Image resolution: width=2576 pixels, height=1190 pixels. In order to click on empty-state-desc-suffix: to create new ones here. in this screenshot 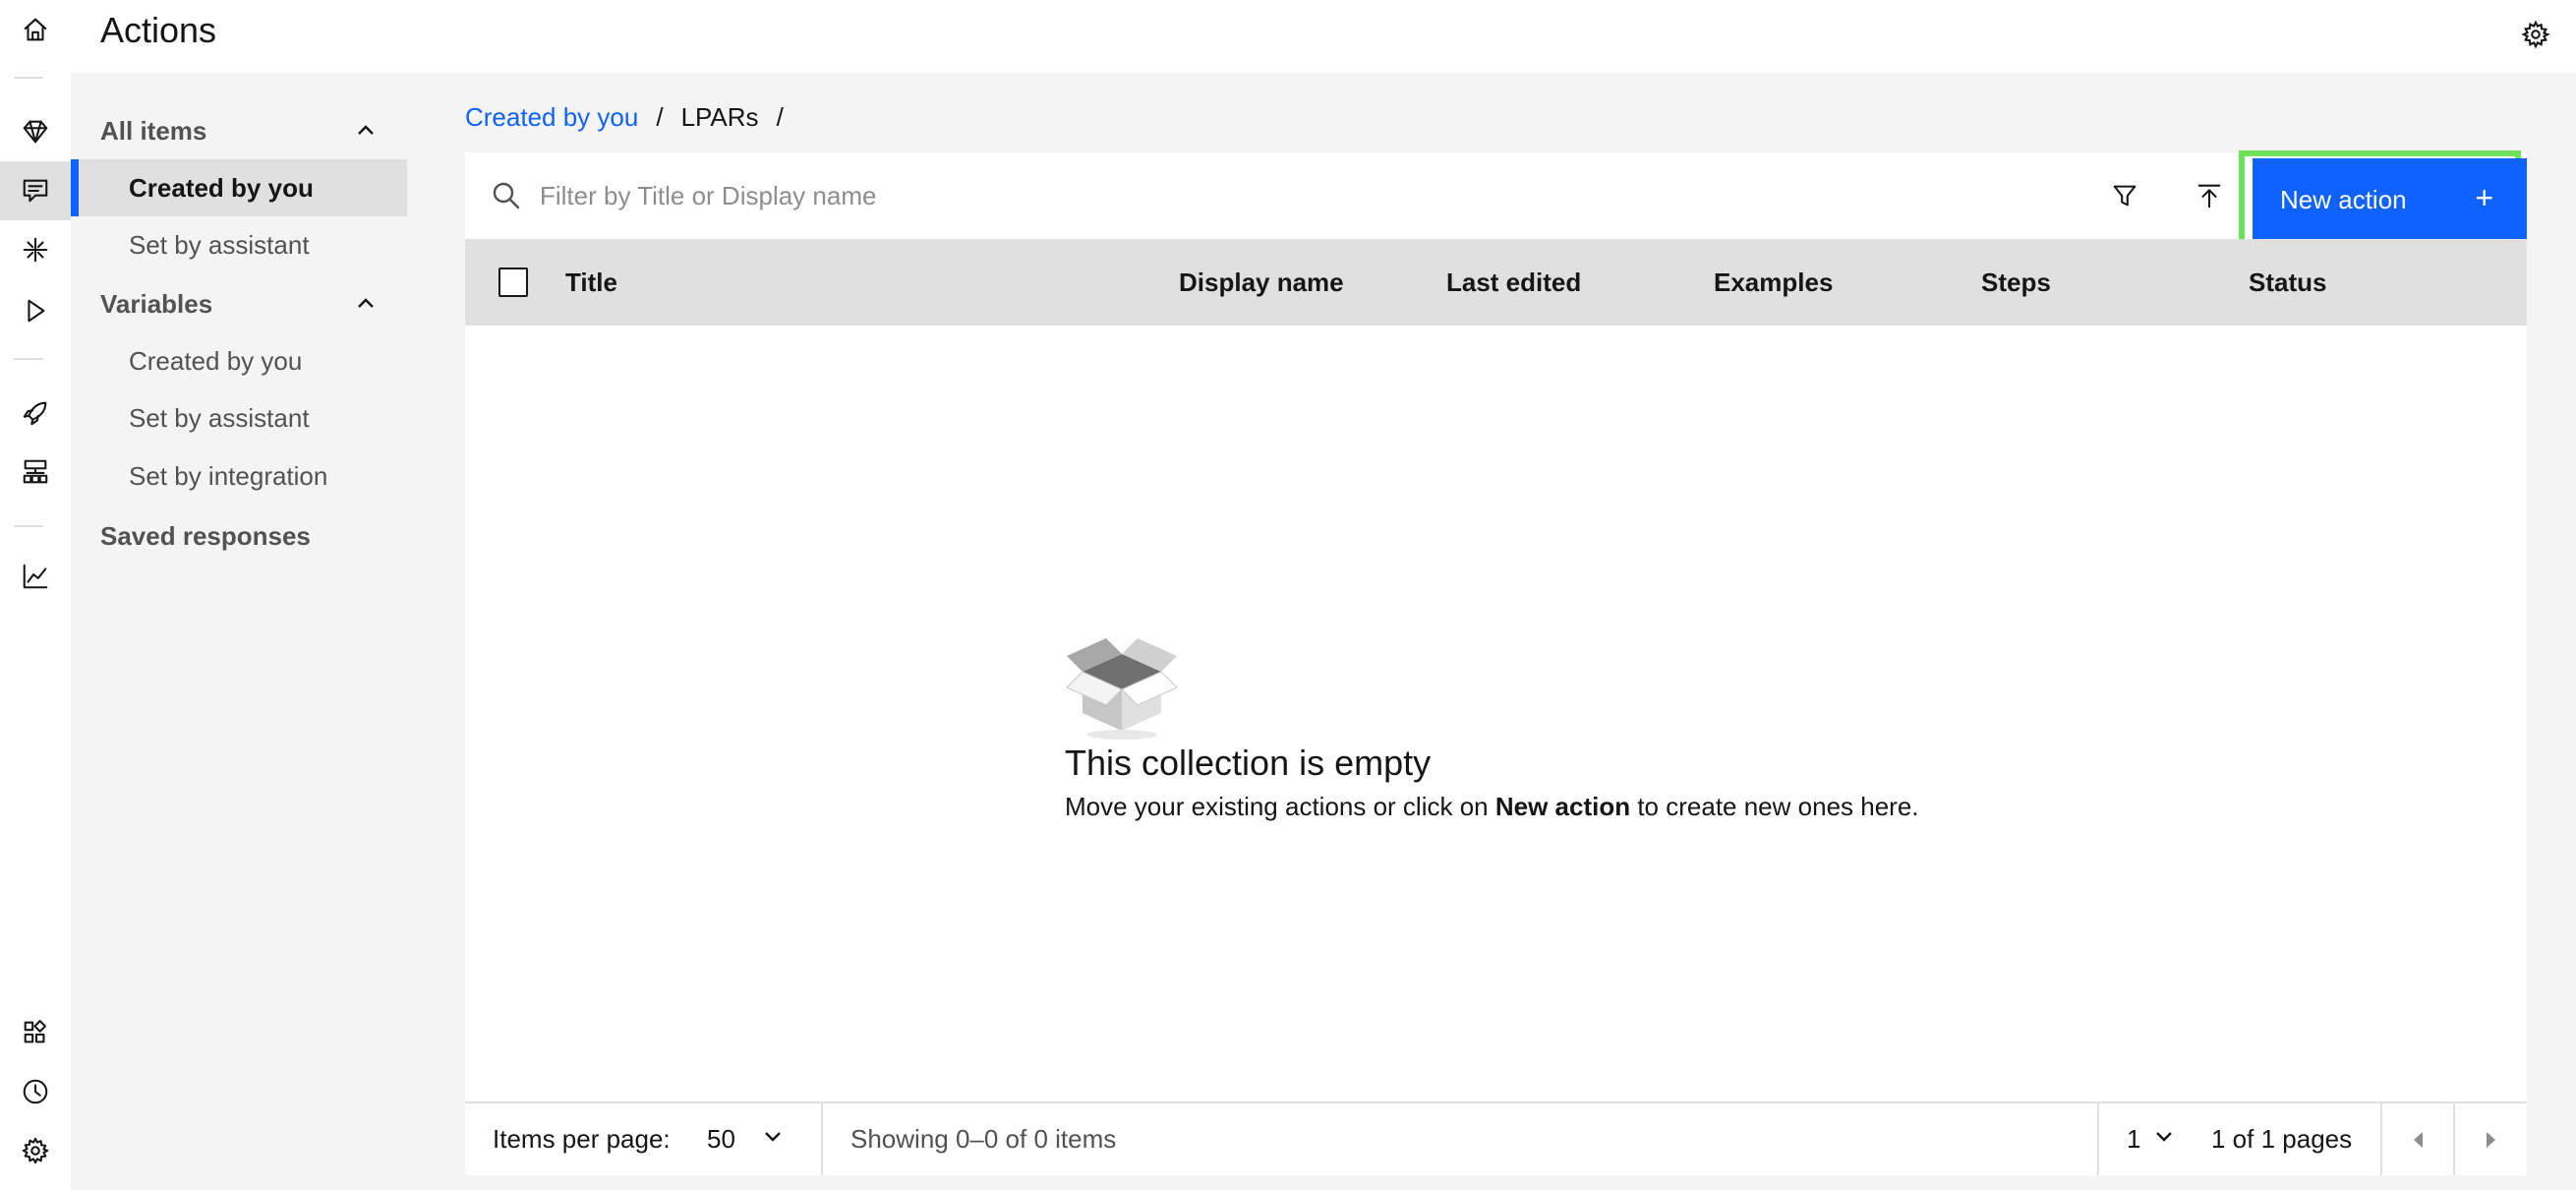, I will do `click(1774, 806)`.